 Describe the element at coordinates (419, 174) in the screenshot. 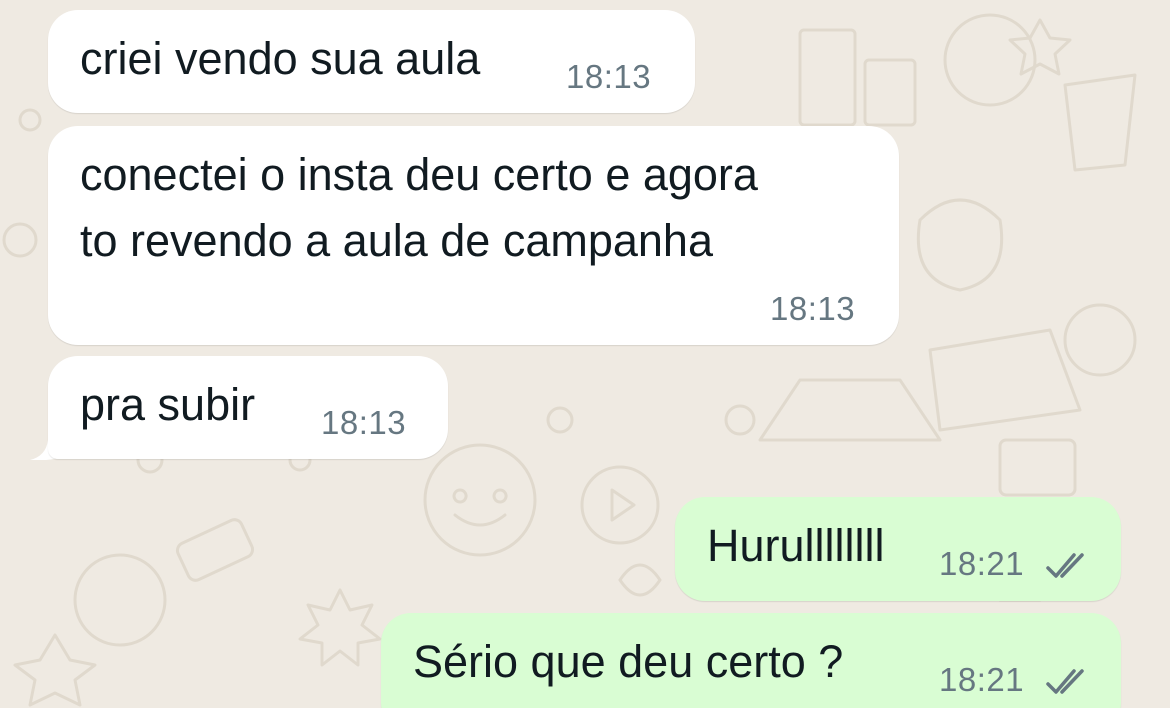

I see `message-text: conectei o insta deu certo e agora` at that location.